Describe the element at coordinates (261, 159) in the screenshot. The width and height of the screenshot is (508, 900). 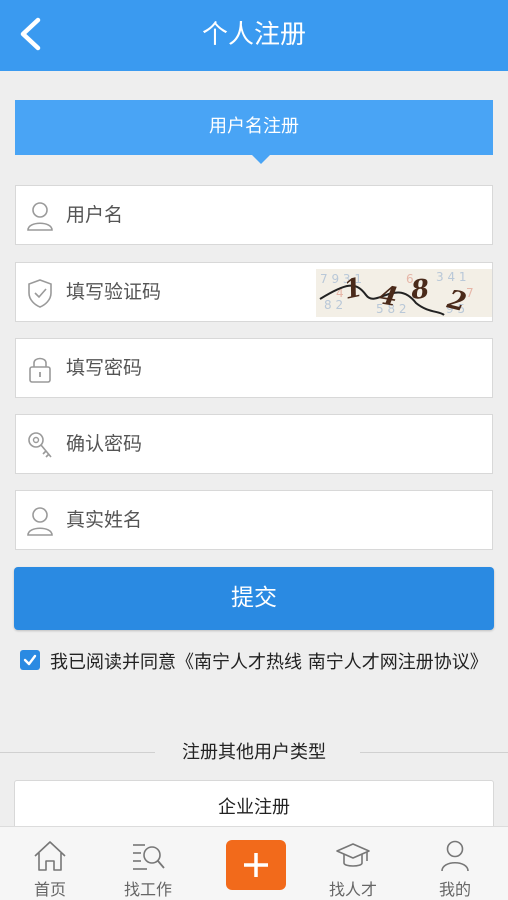
I see `tab-active-indicator` at that location.